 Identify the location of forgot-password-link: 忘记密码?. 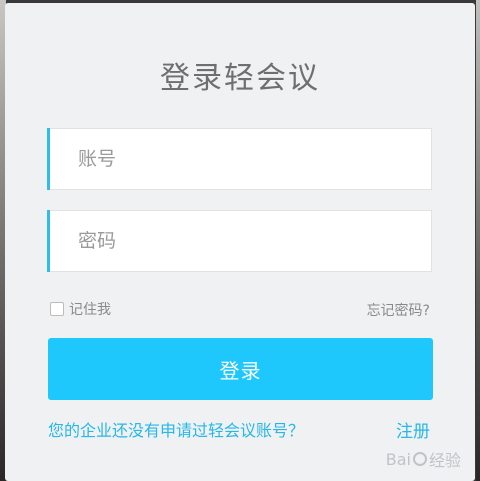
(398, 310).